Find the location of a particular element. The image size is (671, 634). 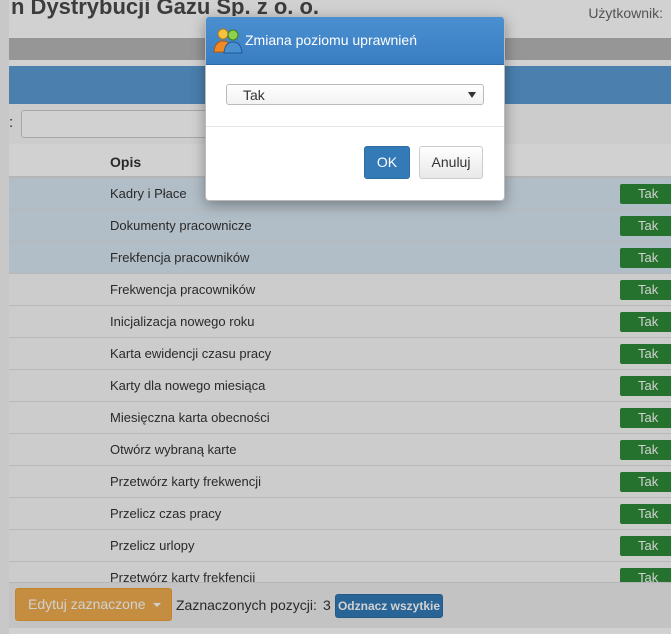

dialog-title: Zmiana poziomu uprawnień is located at coordinates (331, 40).